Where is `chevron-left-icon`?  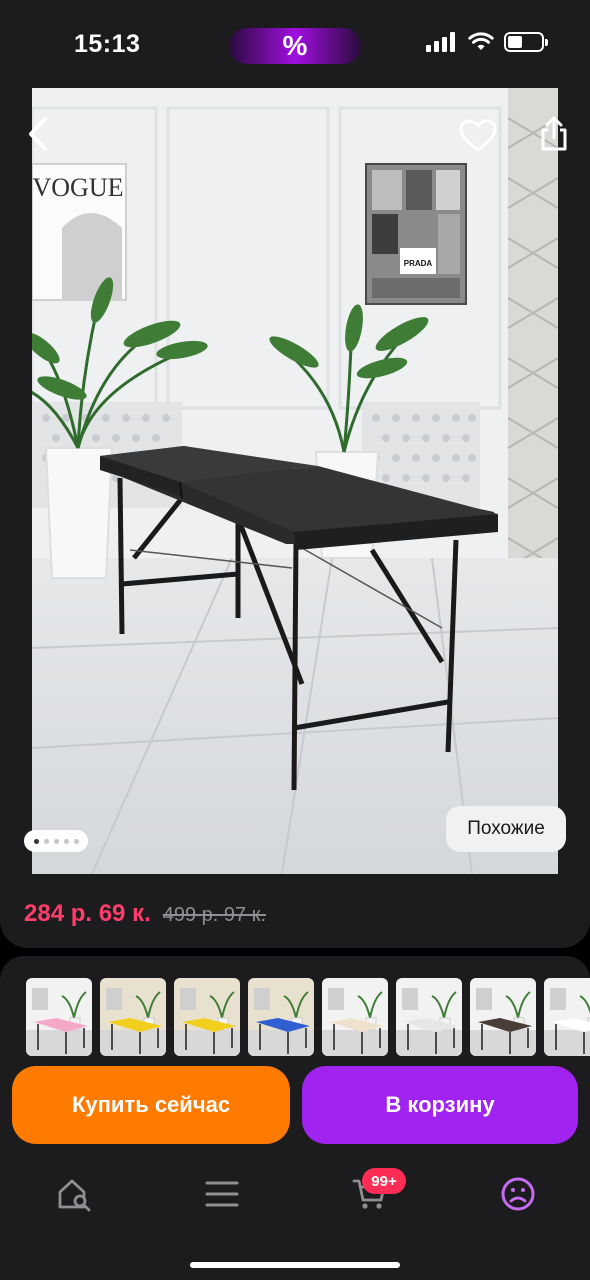 chevron-left-icon is located at coordinates (38, 134).